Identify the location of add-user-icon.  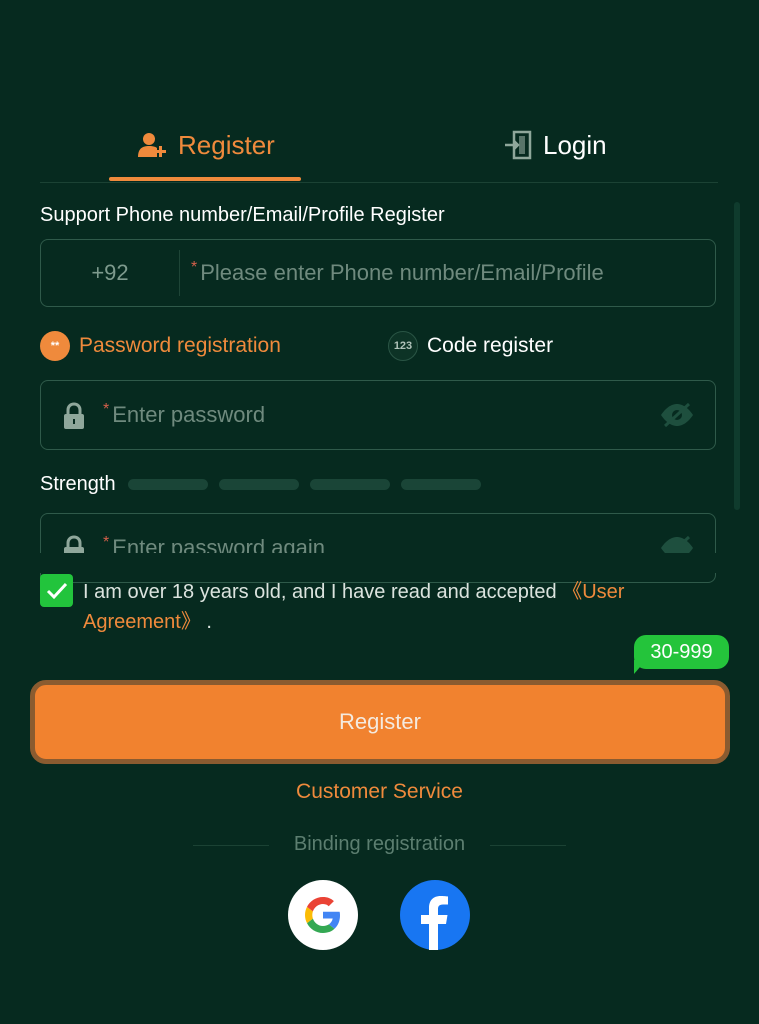
(153, 145).